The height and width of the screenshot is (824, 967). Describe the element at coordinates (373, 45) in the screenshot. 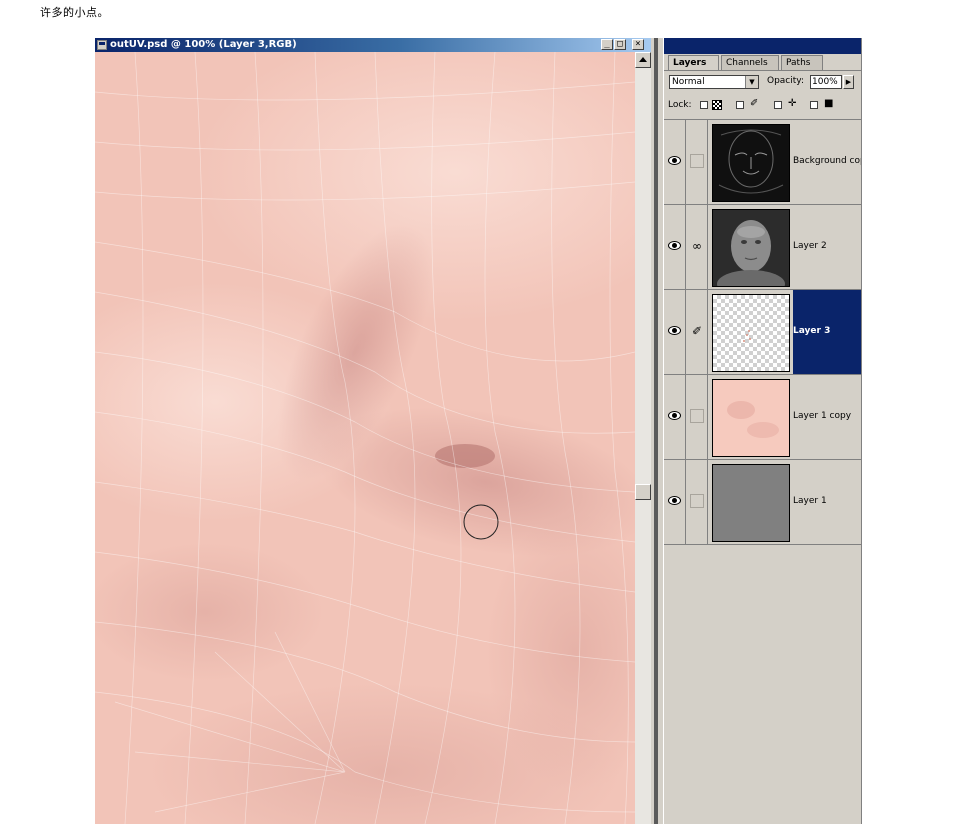

I see `document-titlebar: outUV.psd @ 100% (Layer 3,RGB) _ □ ×` at that location.